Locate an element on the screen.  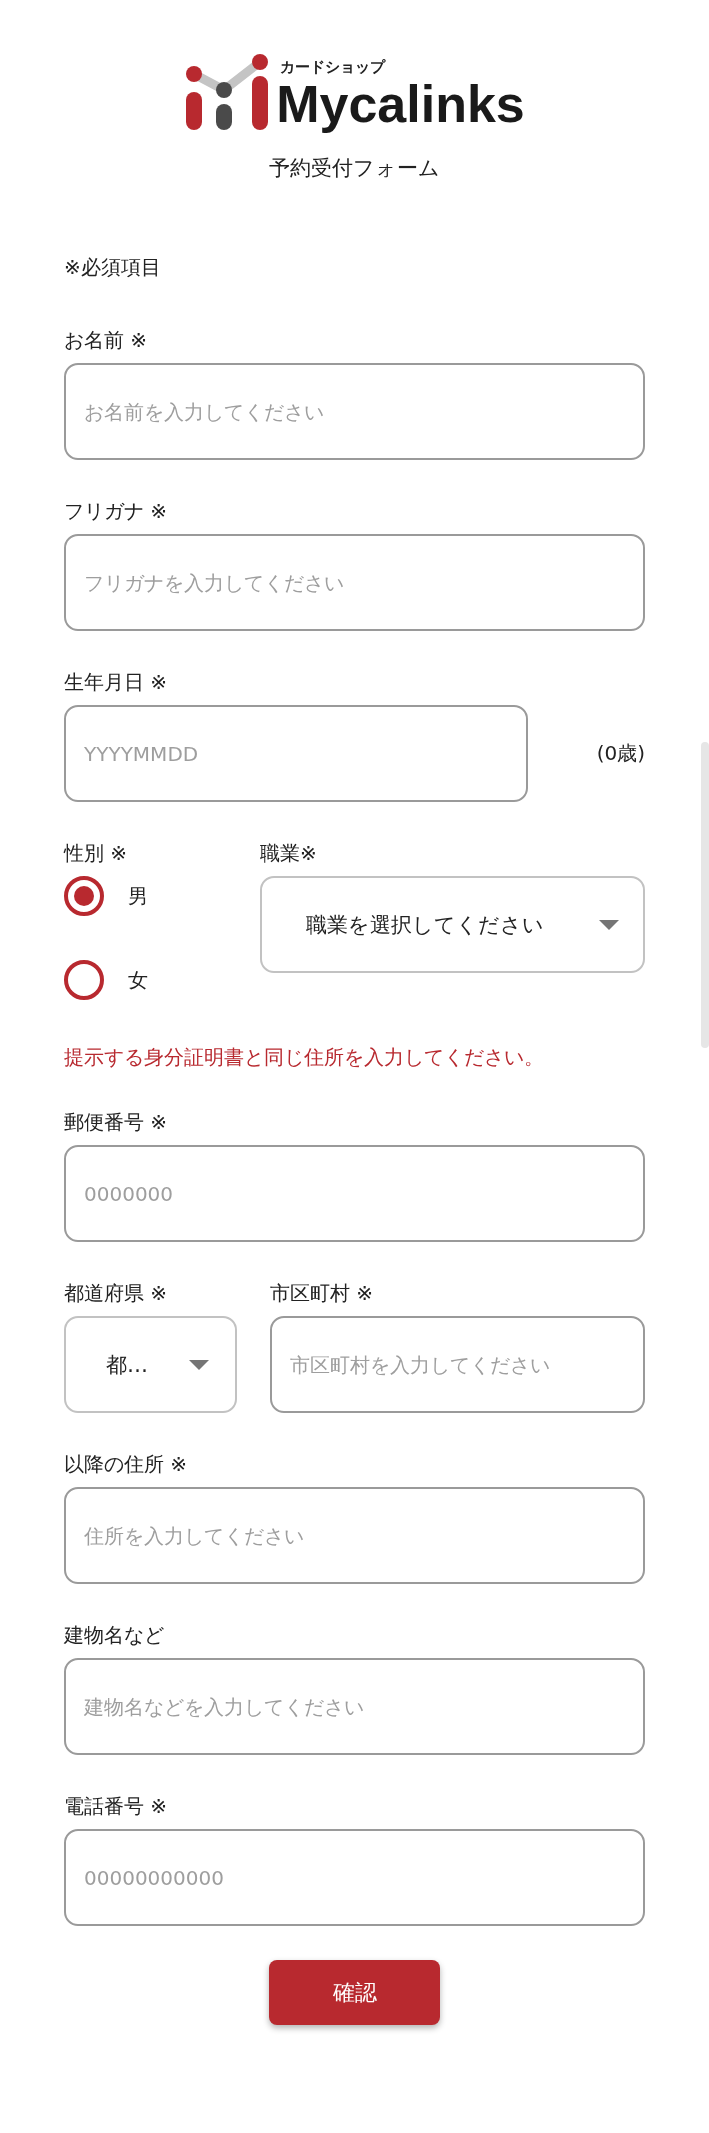
field-label: 電話番号 ※ is located at coordinates (116, 1806).